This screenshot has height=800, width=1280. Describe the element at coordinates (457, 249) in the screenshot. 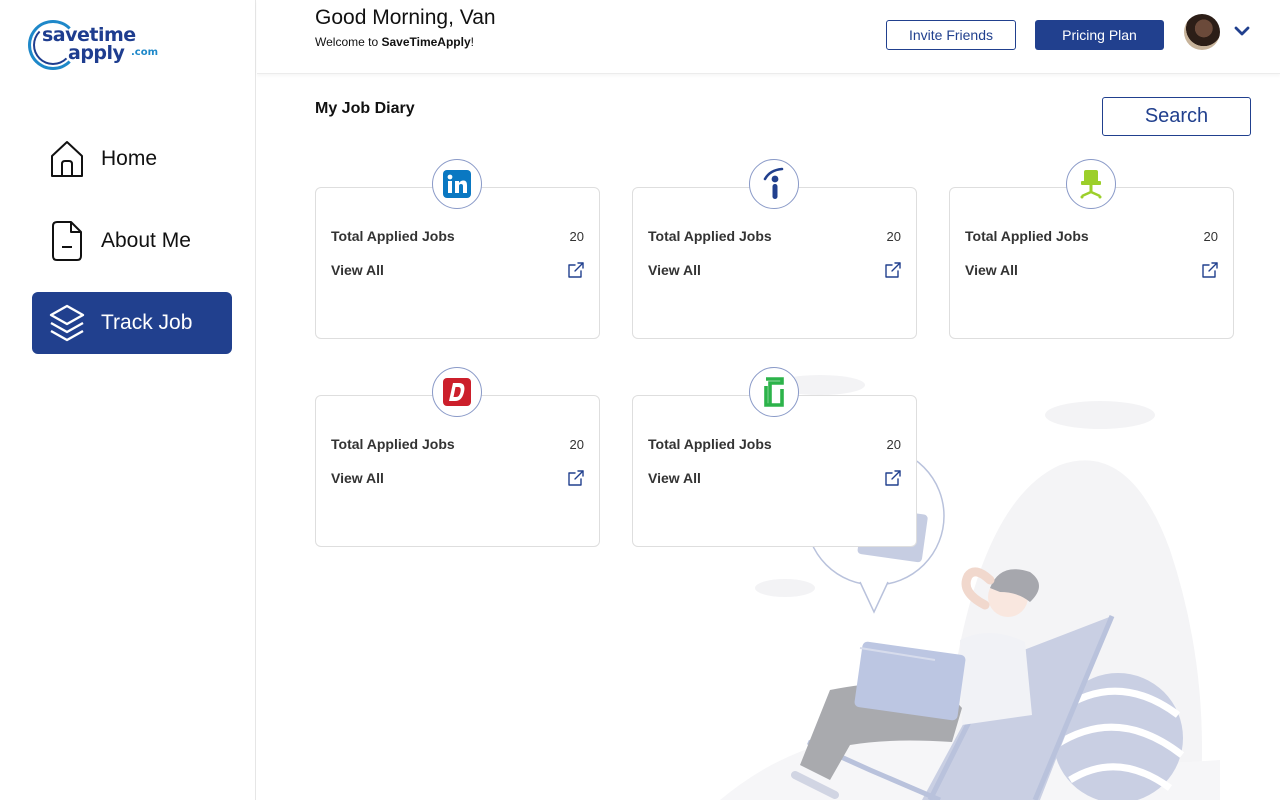

I see `job-site-card-linkedin: Total Applied Jobs 20 View All` at that location.